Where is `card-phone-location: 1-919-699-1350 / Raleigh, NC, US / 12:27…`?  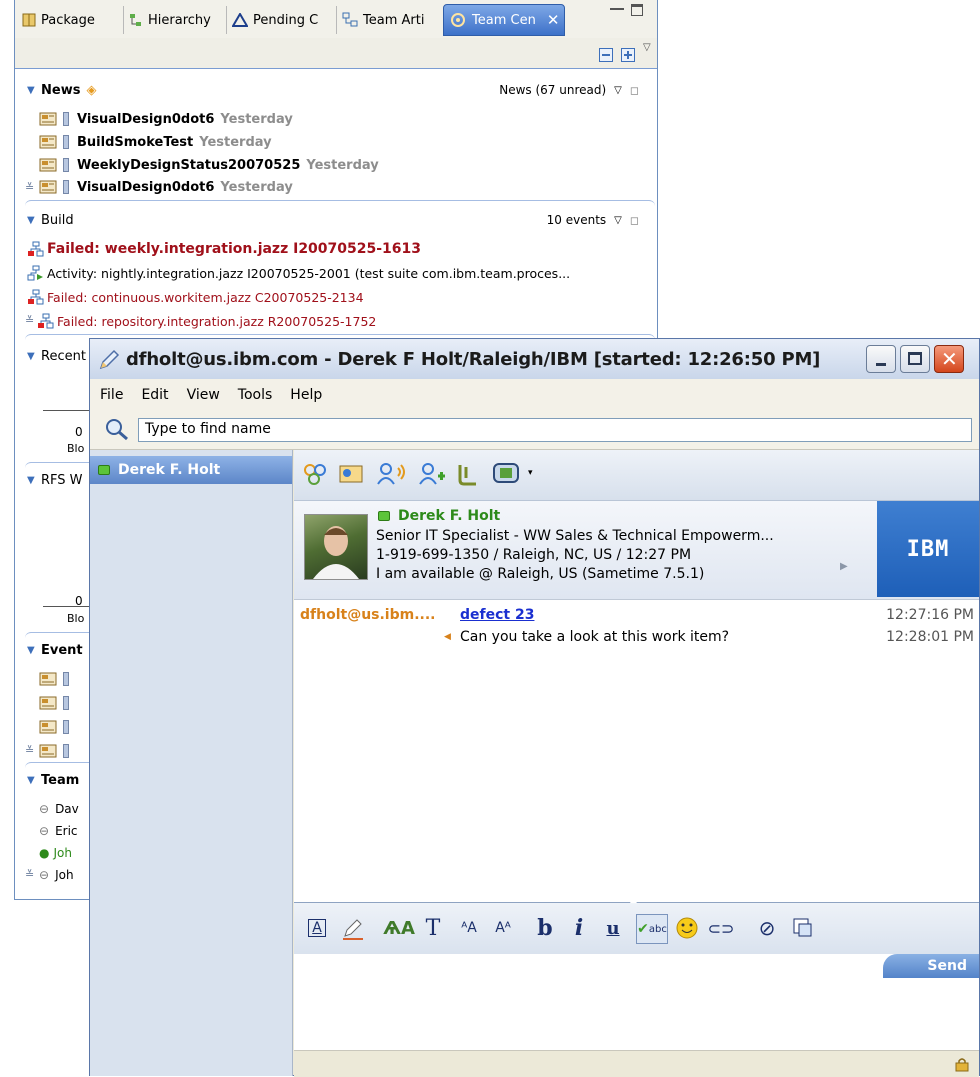
card-phone-location: 1-919-699-1350 / Raleigh, NC, US / 12:27… is located at coordinates (534, 555).